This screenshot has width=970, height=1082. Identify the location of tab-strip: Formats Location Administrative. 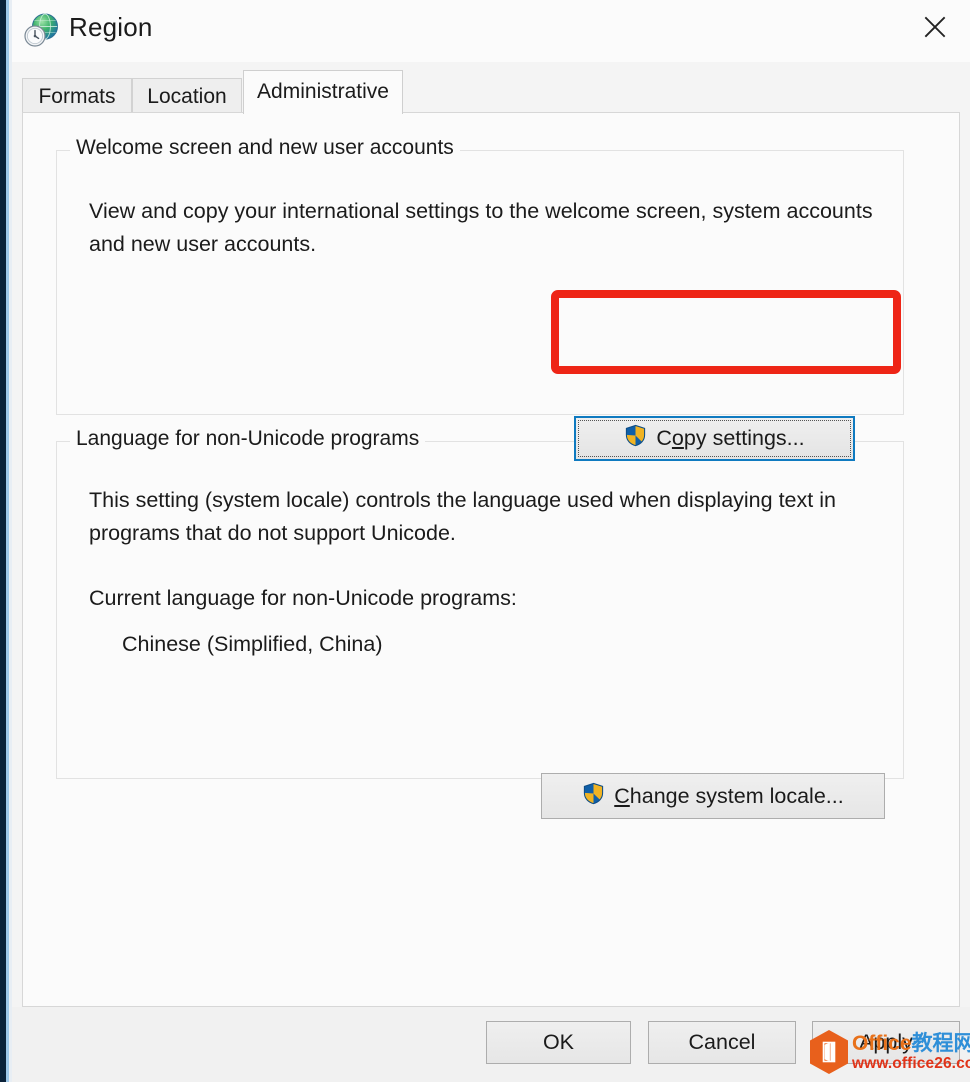
(491, 90).